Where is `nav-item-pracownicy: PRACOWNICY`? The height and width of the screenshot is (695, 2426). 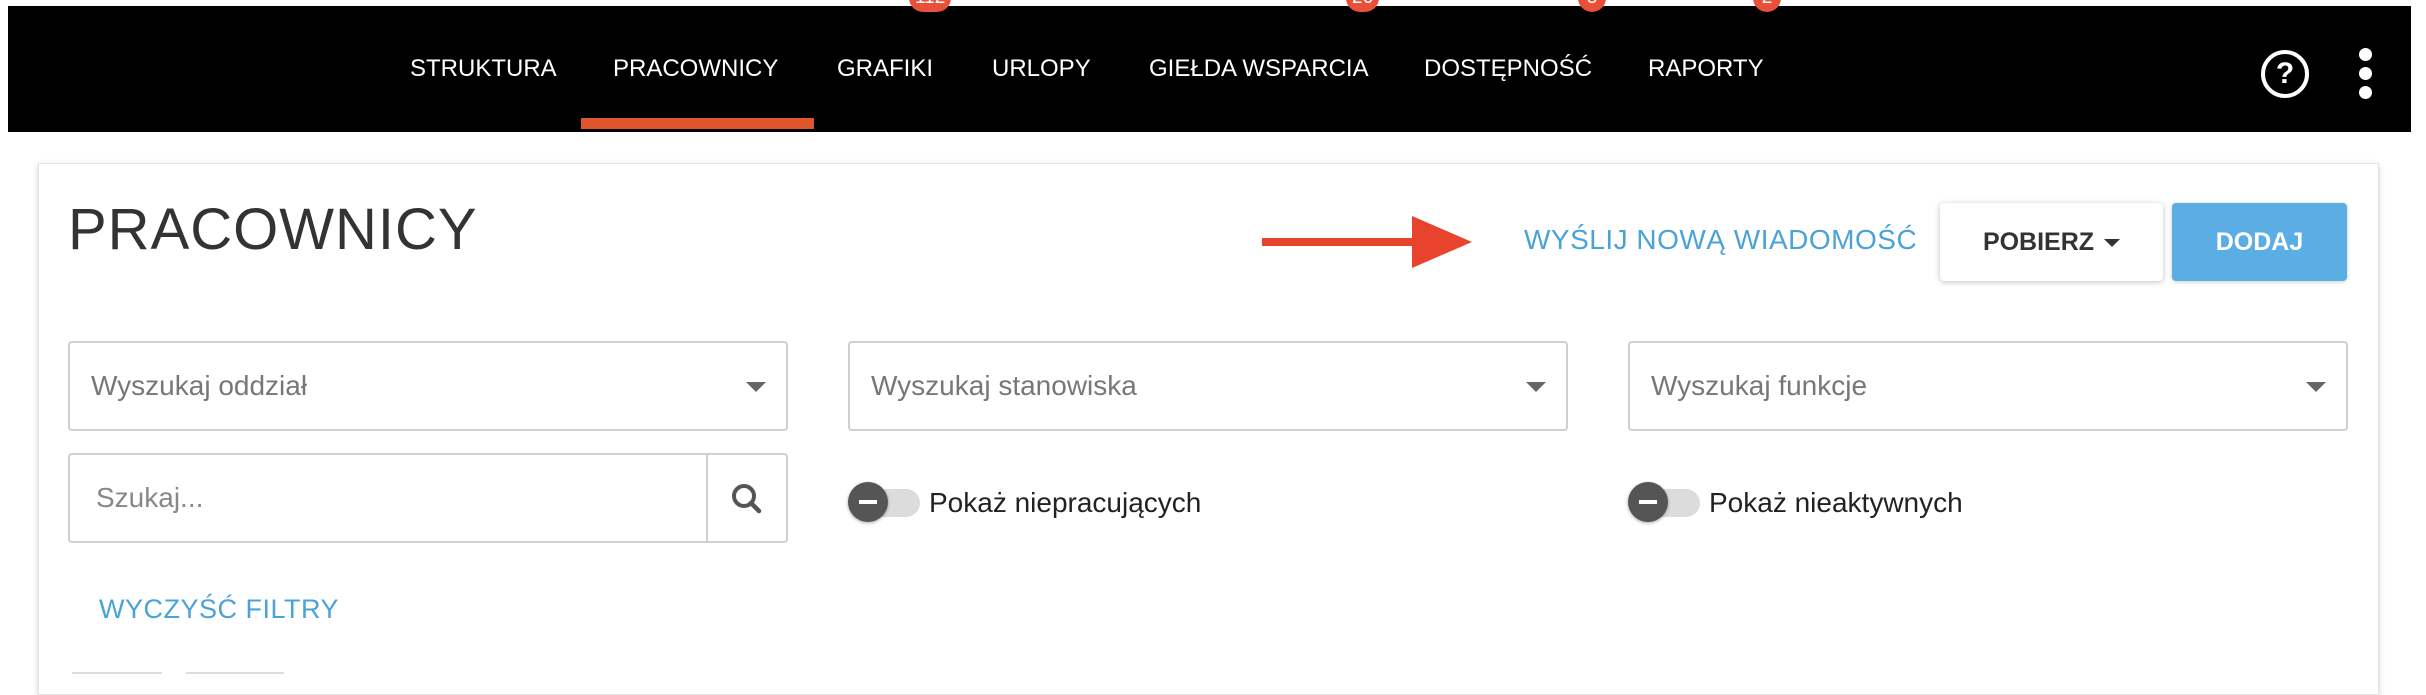
nav-item-pracownicy: PRACOWNICY is located at coordinates (695, 69).